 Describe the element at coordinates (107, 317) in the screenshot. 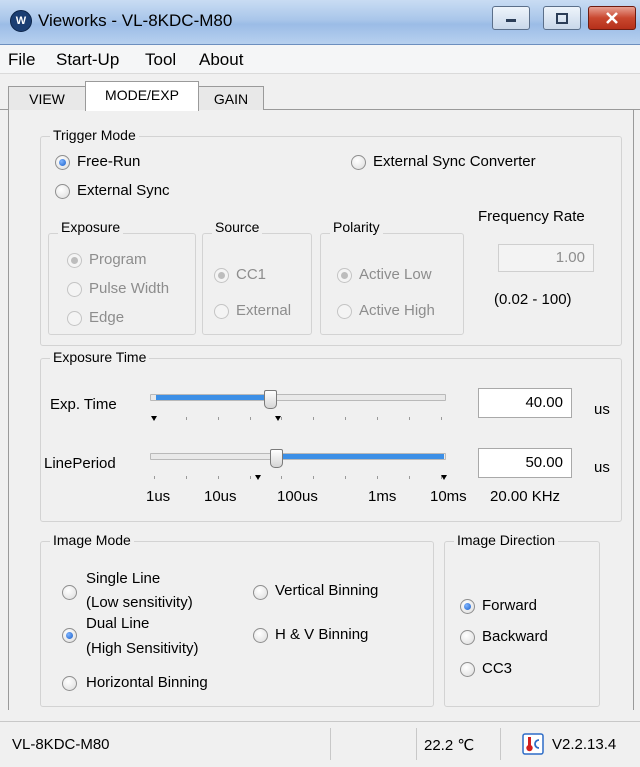

I see `exposure-edge-label: Edge` at that location.